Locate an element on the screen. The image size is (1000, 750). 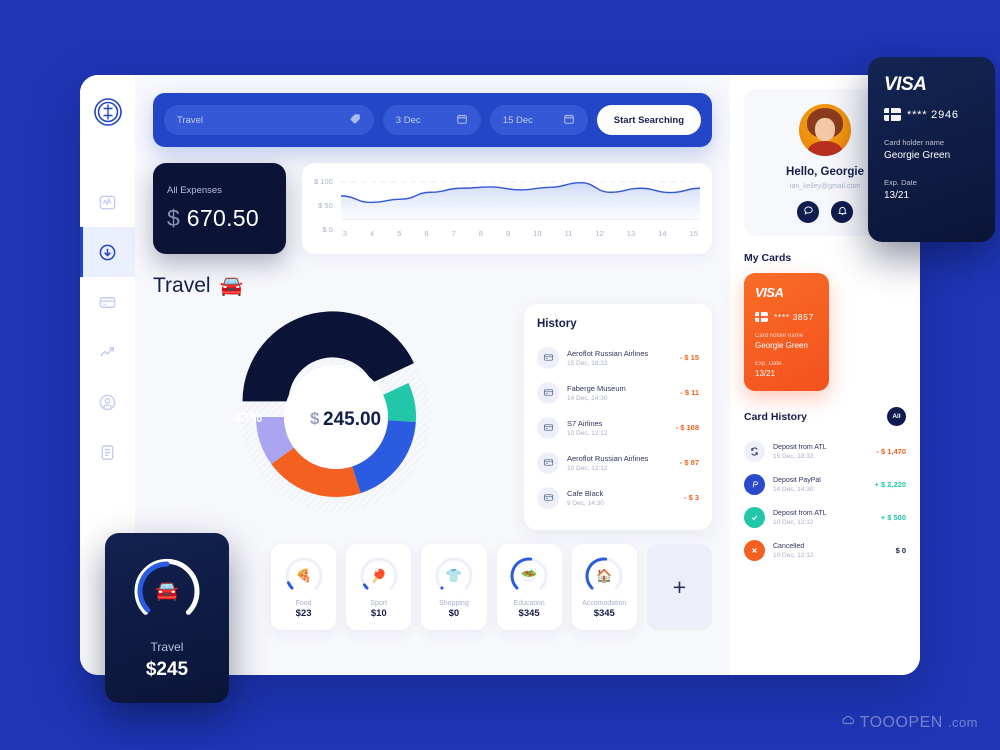
card-history-row: Cancelled 10 Dec, 12:12 $ 0 is located at coordinates (825, 550).